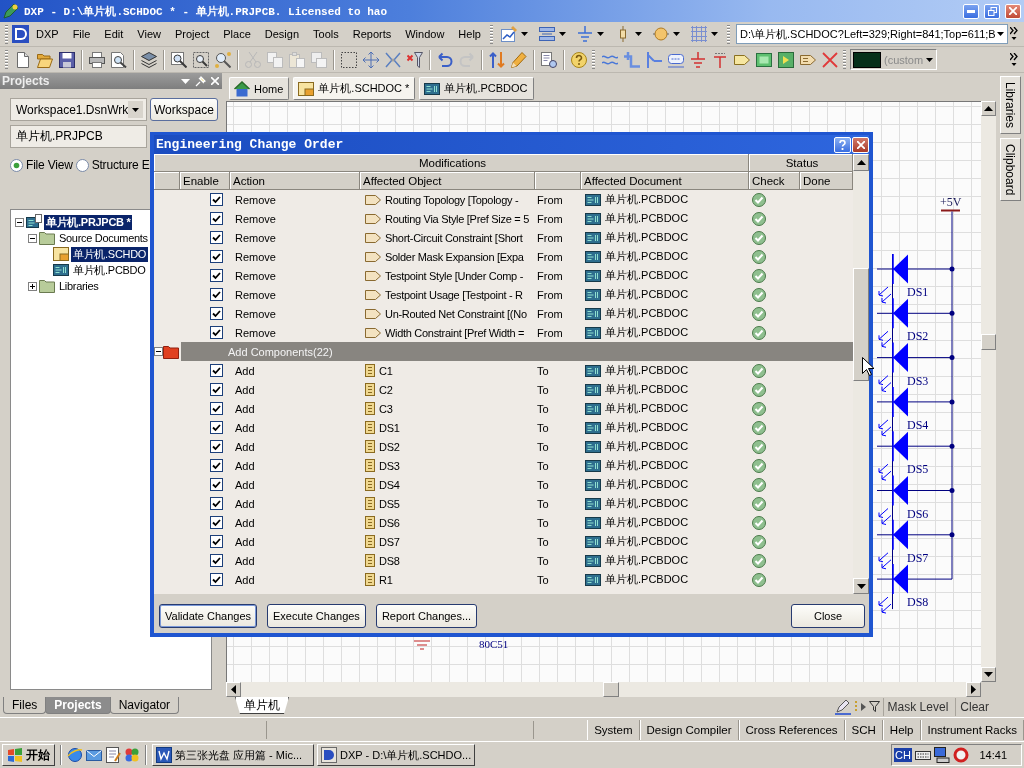  Describe the element at coordinates (917, 706) in the screenshot. I see `mask-level-button: Mask Level` at that location.